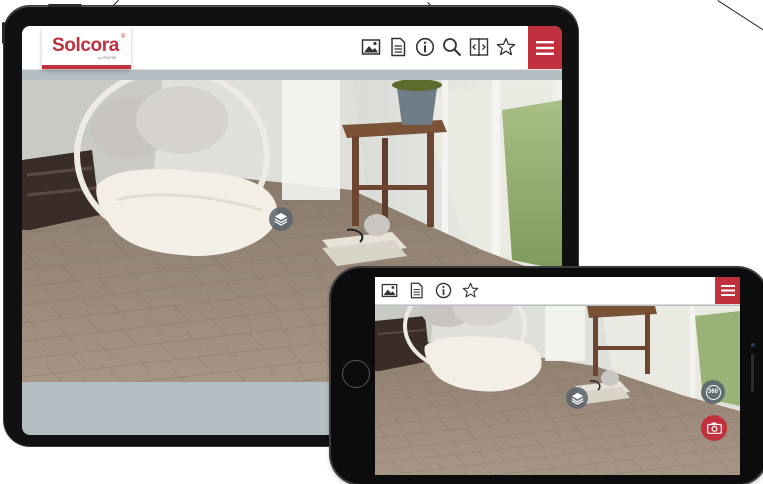 The height and width of the screenshot is (484, 763). Describe the element at coordinates (557, 291) in the screenshot. I see `phone-header` at that location.